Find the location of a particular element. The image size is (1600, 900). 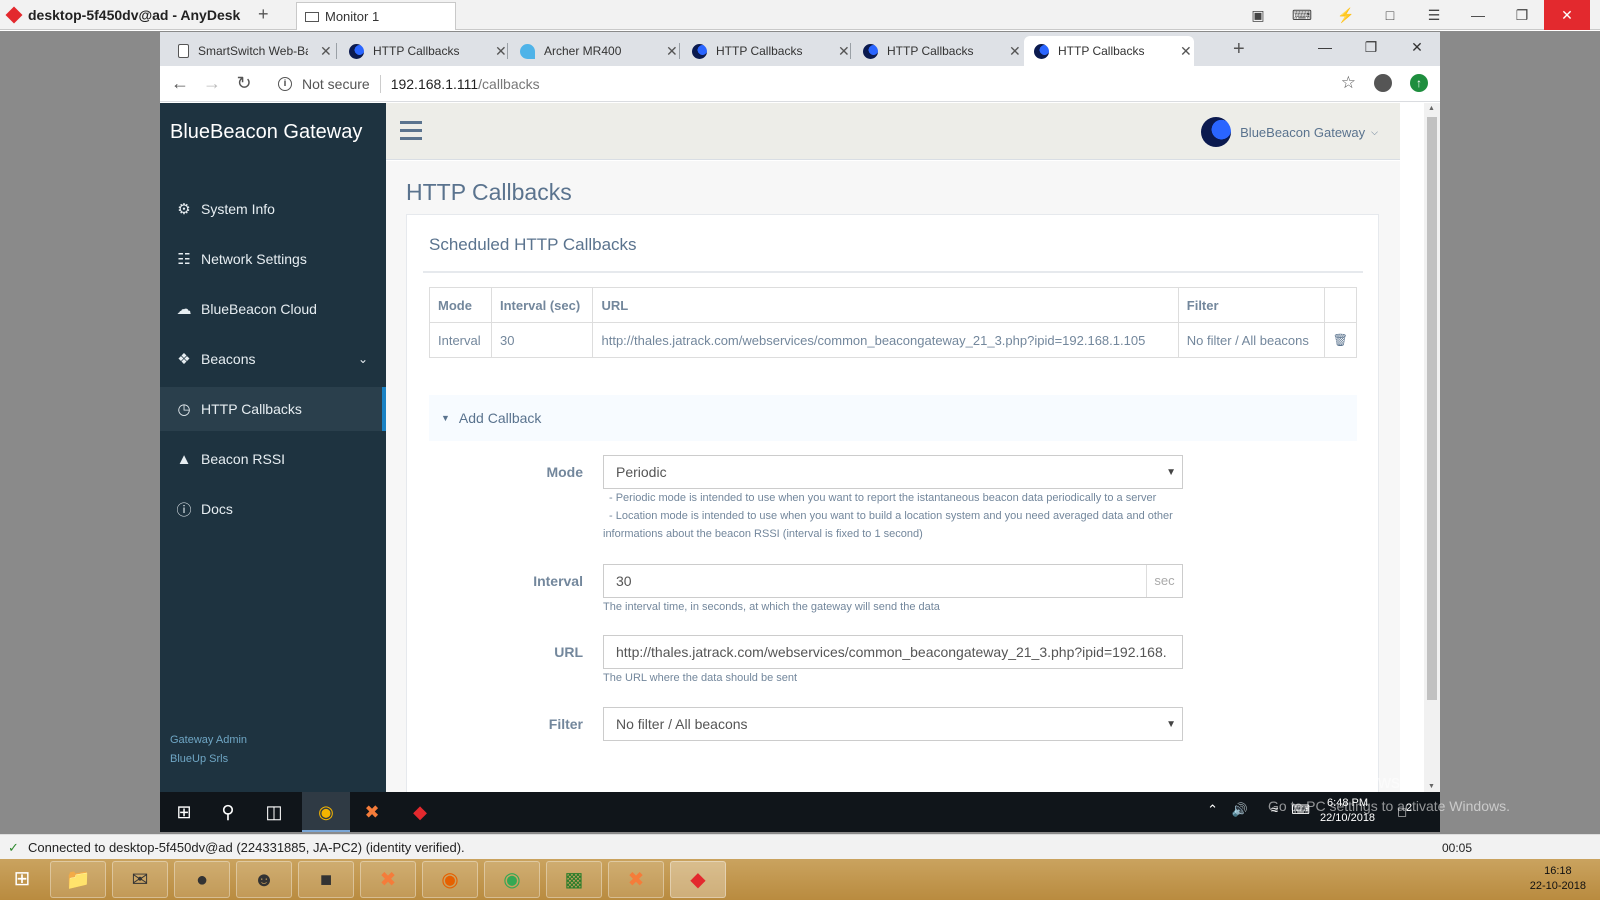

restore-button: ❐ is located at coordinates (1522, 15).